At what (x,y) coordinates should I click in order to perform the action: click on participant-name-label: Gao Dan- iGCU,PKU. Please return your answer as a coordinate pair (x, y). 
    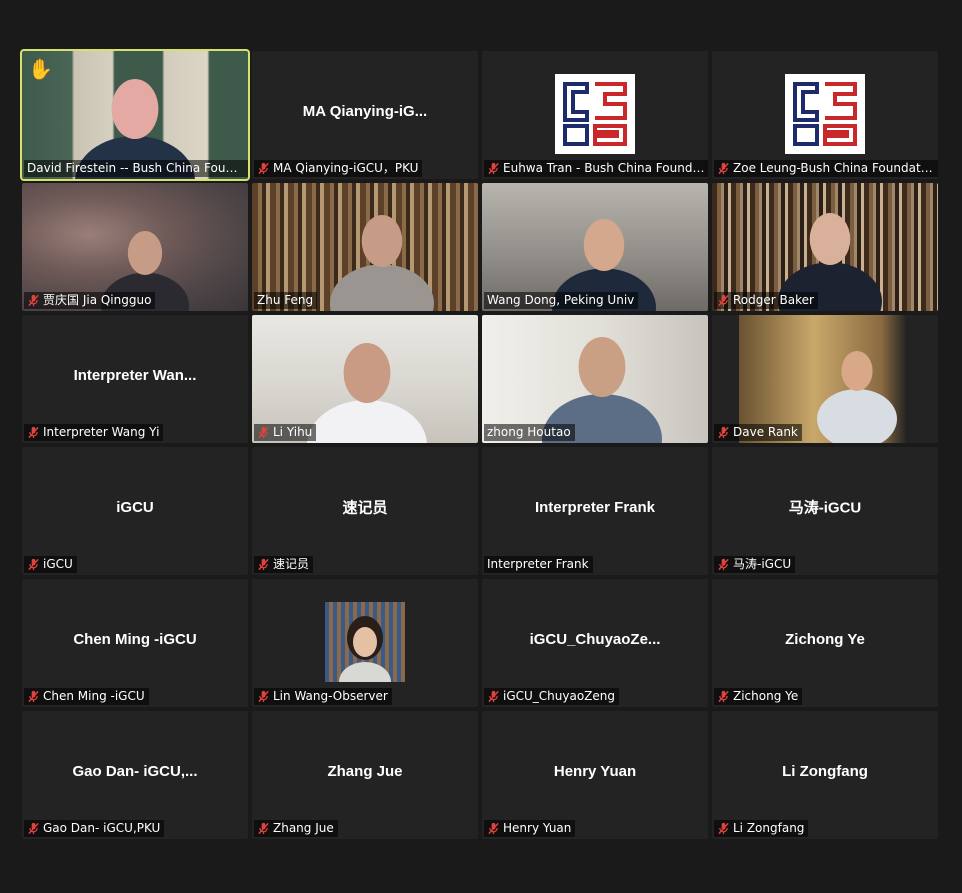
    Looking at the image, I should click on (94, 828).